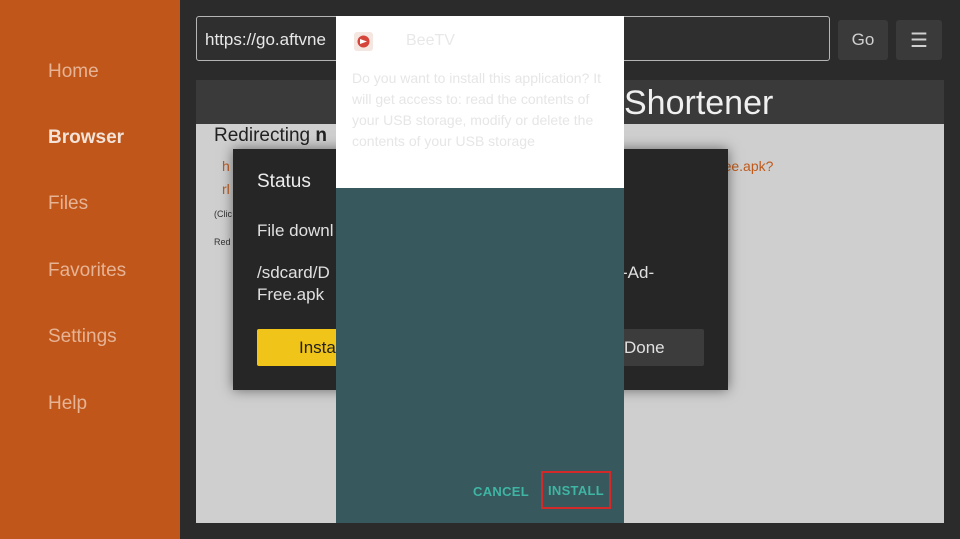 Image resolution: width=960 pixels, height=539 pixels. Describe the element at coordinates (226, 166) in the screenshot. I see `redirect-link-fragment-1: h` at that location.